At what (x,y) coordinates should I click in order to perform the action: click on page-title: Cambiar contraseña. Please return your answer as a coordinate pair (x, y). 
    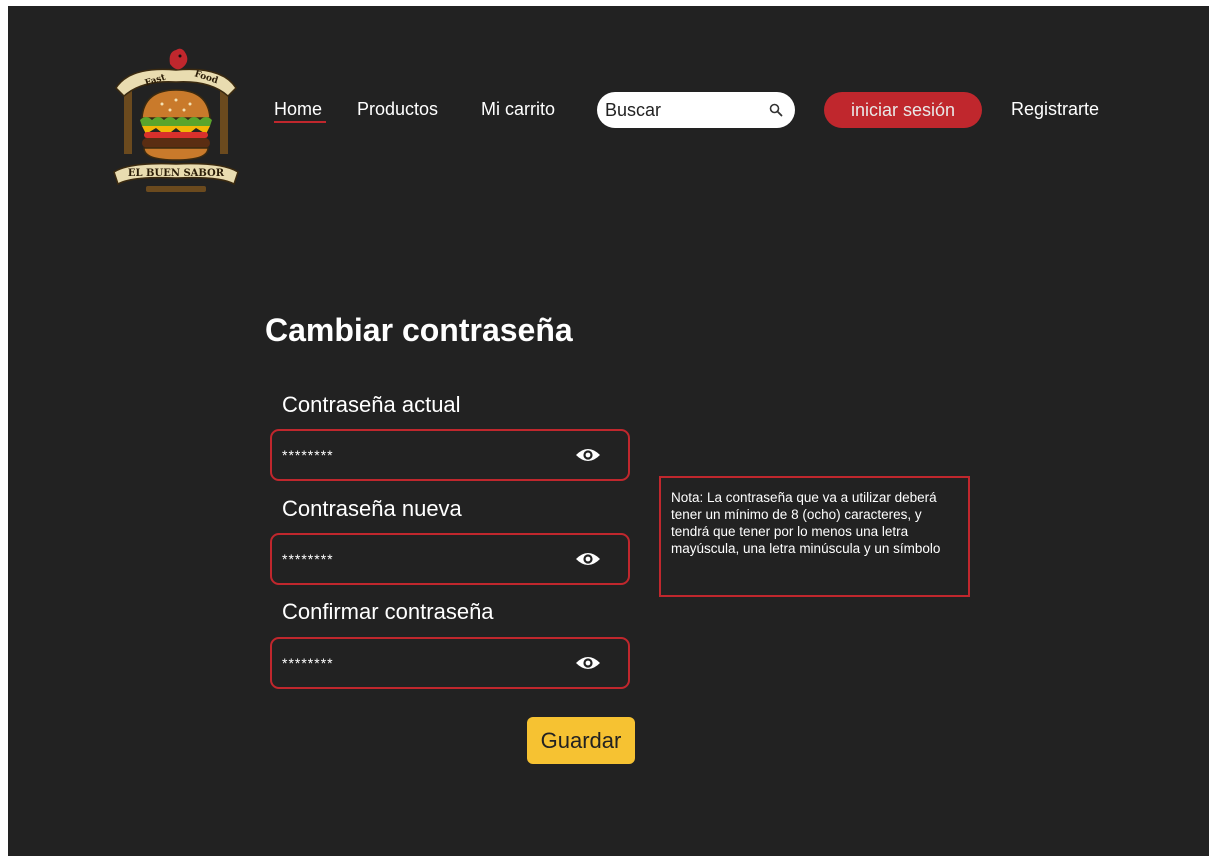
    Looking at the image, I should click on (419, 330).